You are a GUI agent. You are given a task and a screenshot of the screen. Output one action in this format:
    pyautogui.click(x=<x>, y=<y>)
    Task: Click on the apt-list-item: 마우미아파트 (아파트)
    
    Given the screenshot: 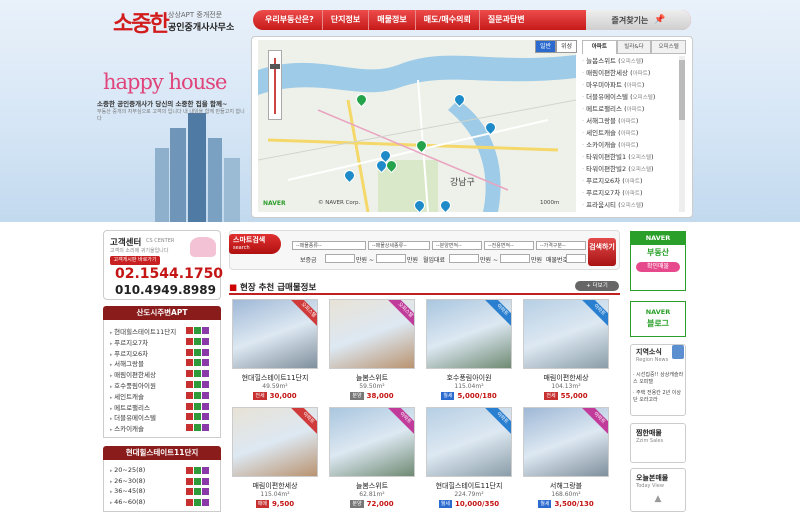 What is the action you would take?
    pyautogui.click(x=630, y=86)
    